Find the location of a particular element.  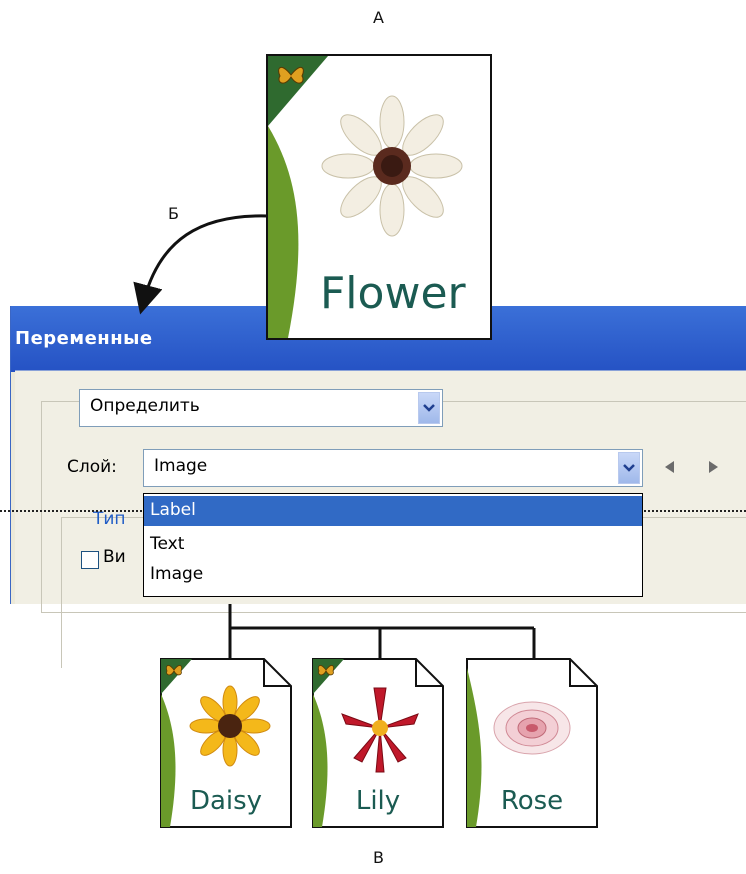

output-document-rose: Rose is located at coordinates (532, 743).